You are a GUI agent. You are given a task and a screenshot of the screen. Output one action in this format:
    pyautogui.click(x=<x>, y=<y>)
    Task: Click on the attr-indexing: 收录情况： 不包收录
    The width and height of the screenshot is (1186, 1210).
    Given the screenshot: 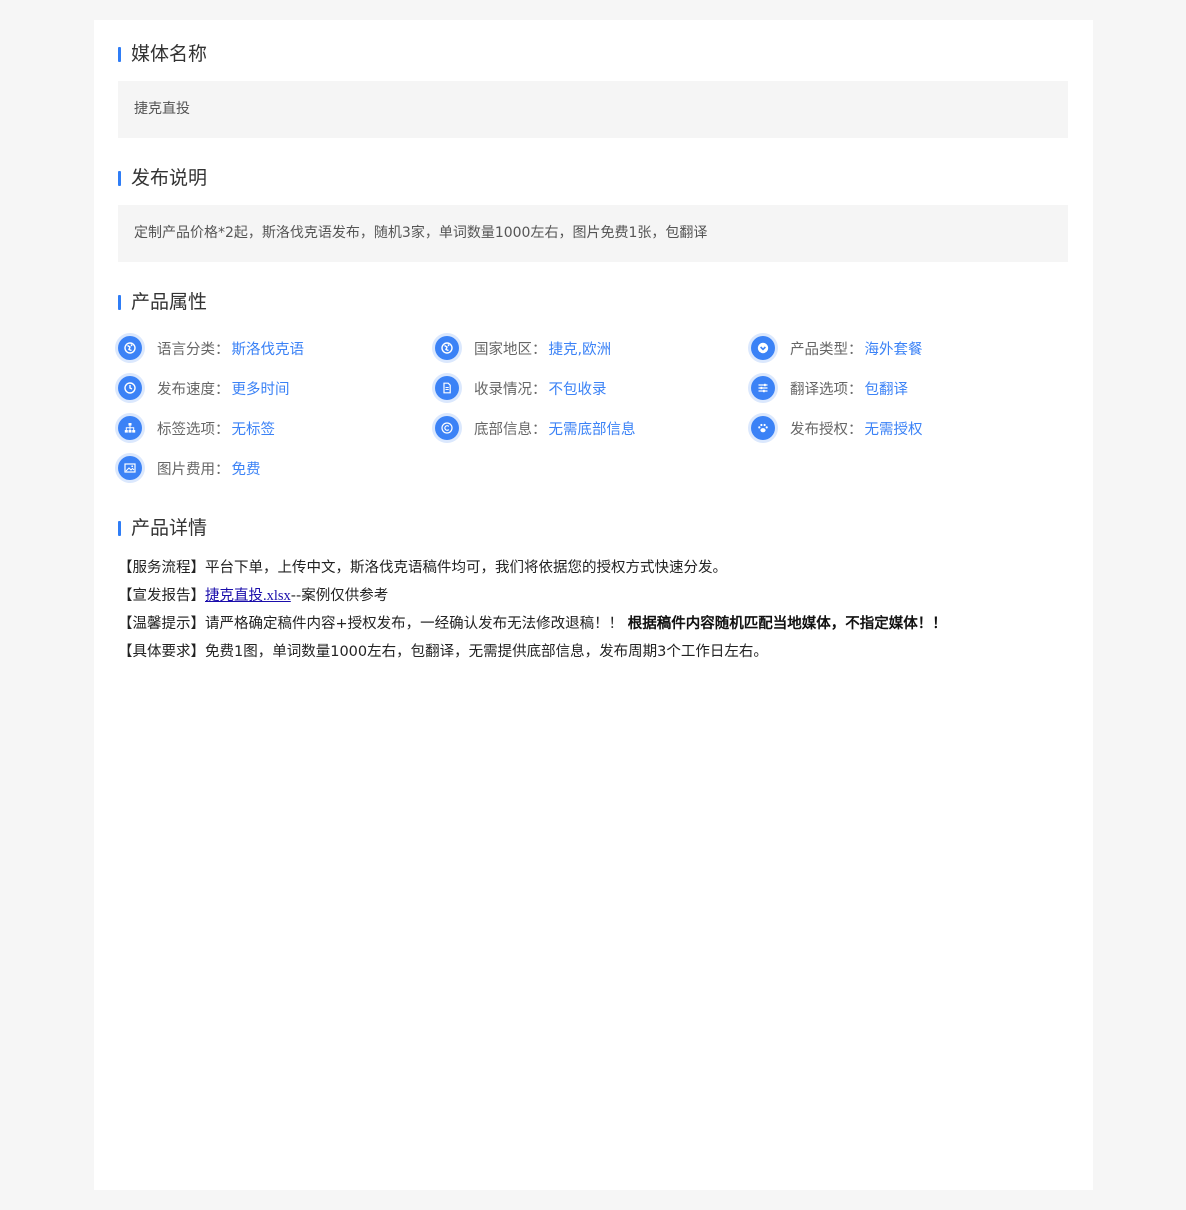 What is the action you would take?
    pyautogui.click(x=521, y=388)
    